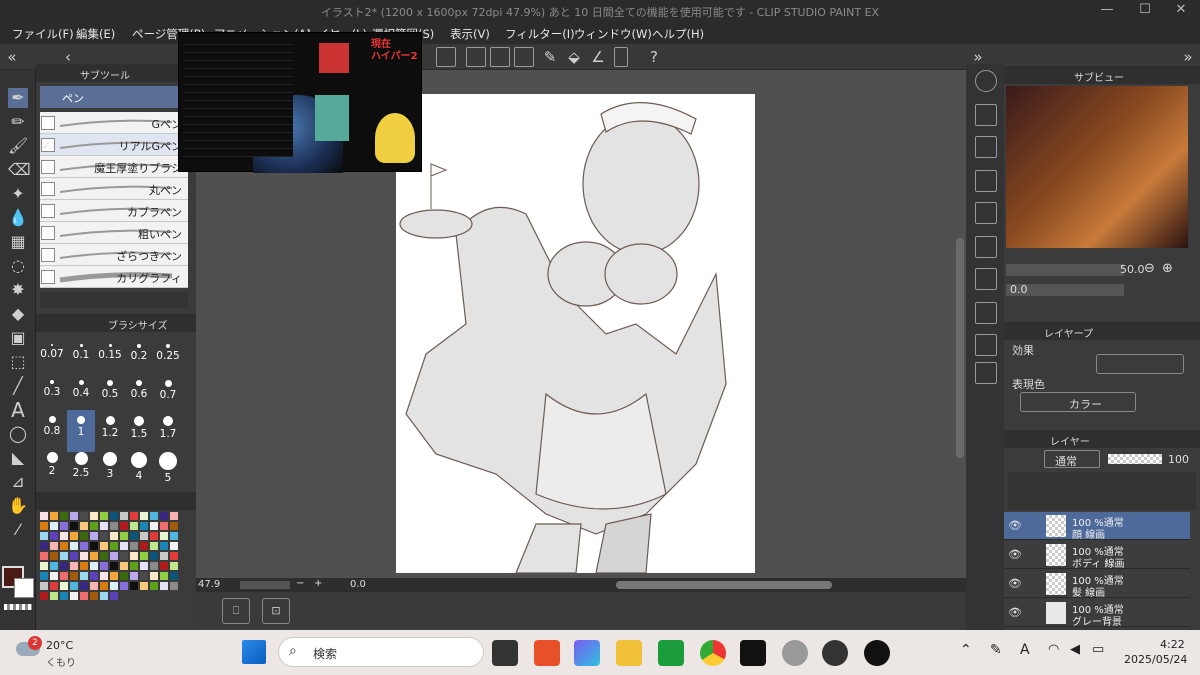 This screenshot has height=675, width=1200. I want to click on brave-browser-icon, so click(547, 653).